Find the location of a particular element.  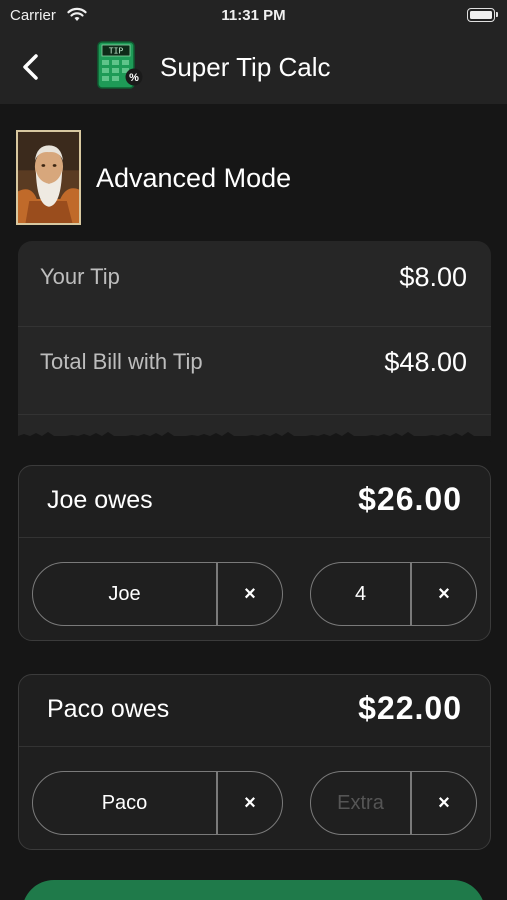

bottom-action-button is located at coordinates (253, 890).